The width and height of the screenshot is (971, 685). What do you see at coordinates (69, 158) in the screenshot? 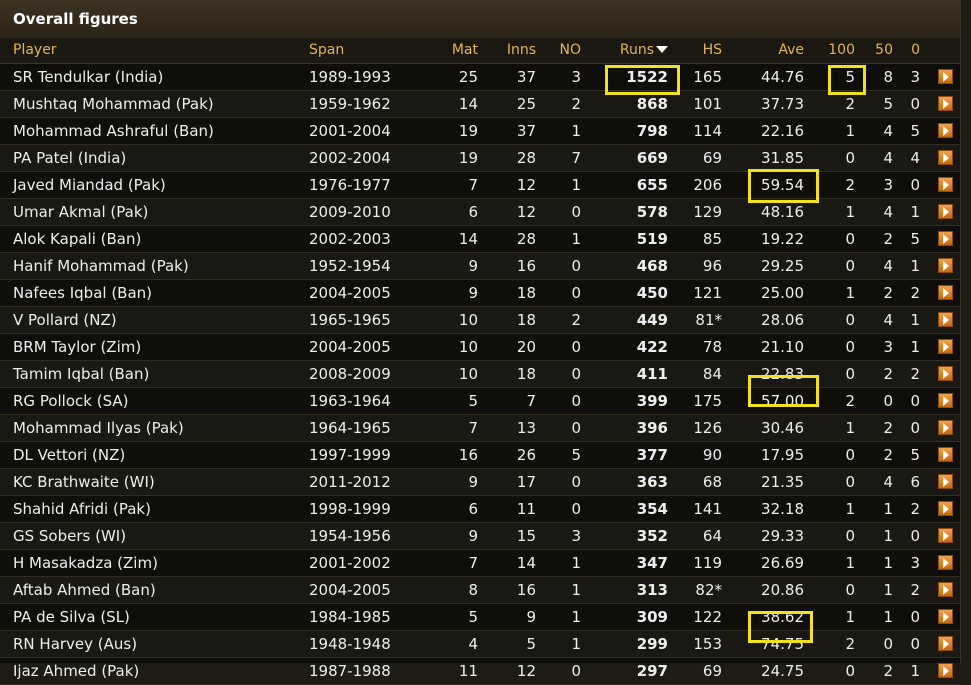
I see `player-name: PA Patel (India)` at bounding box center [69, 158].